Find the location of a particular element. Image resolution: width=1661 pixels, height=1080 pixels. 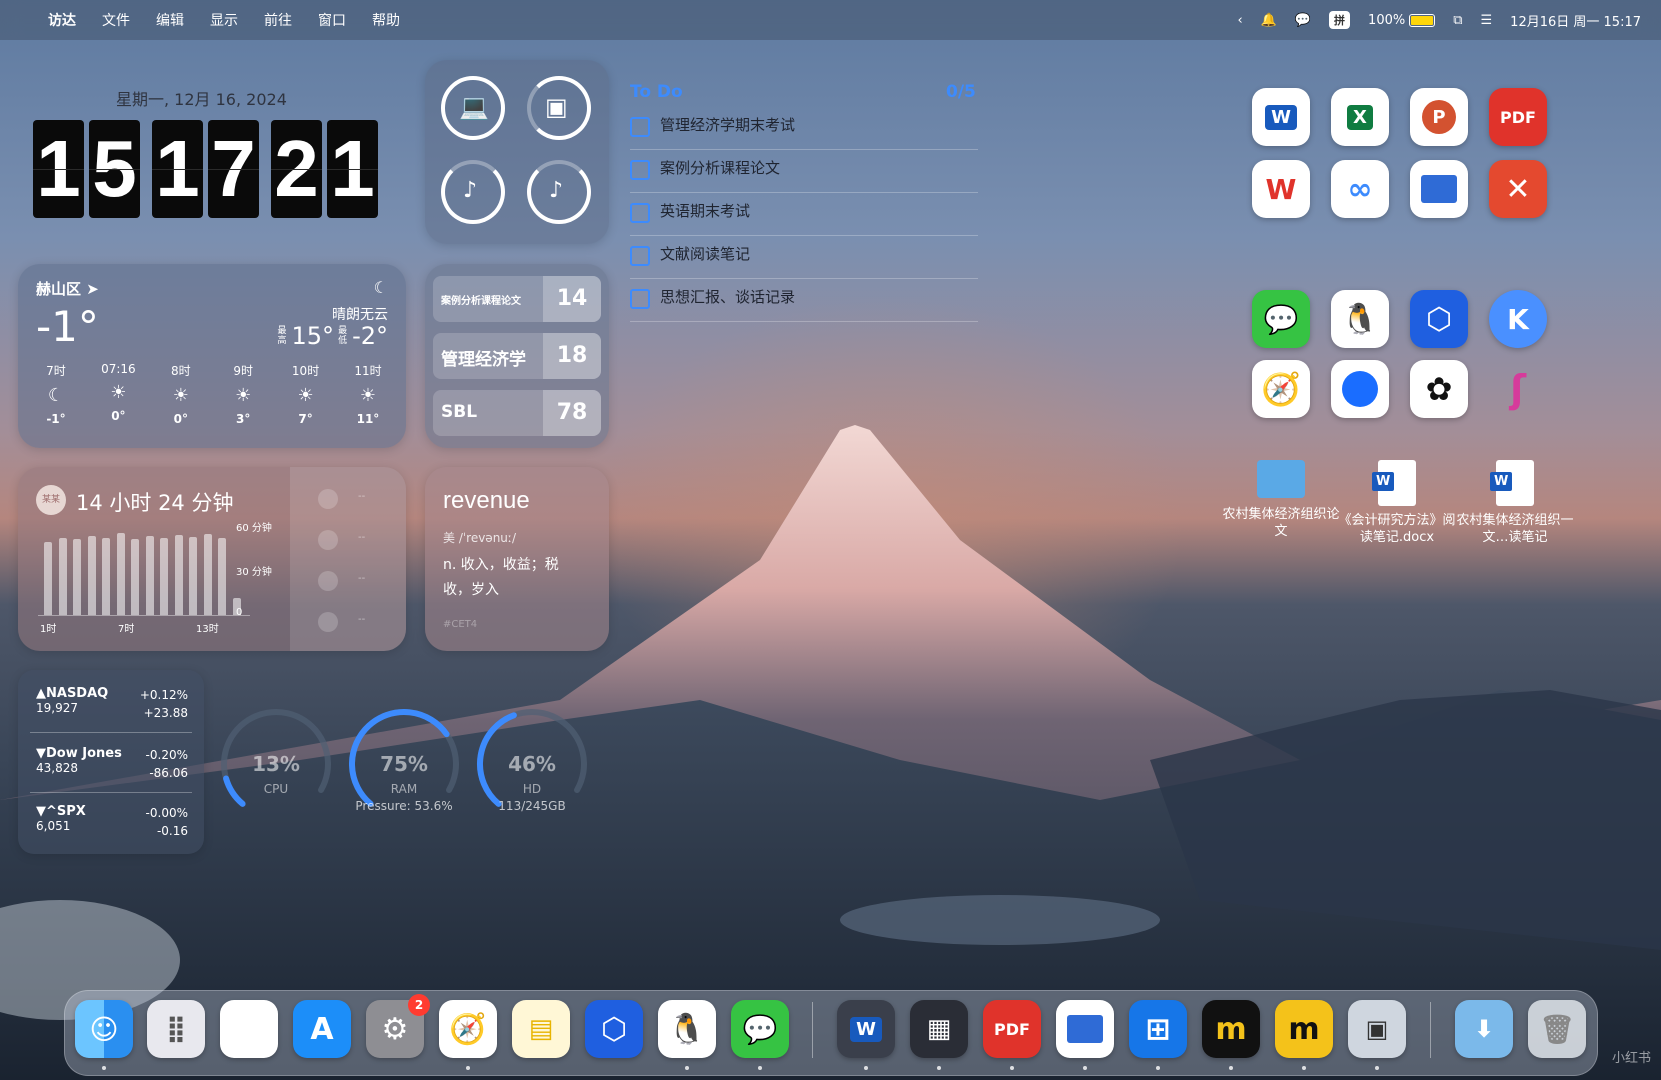

windows-app-dock-icon: ⊞ is located at coordinates (1158, 1029).